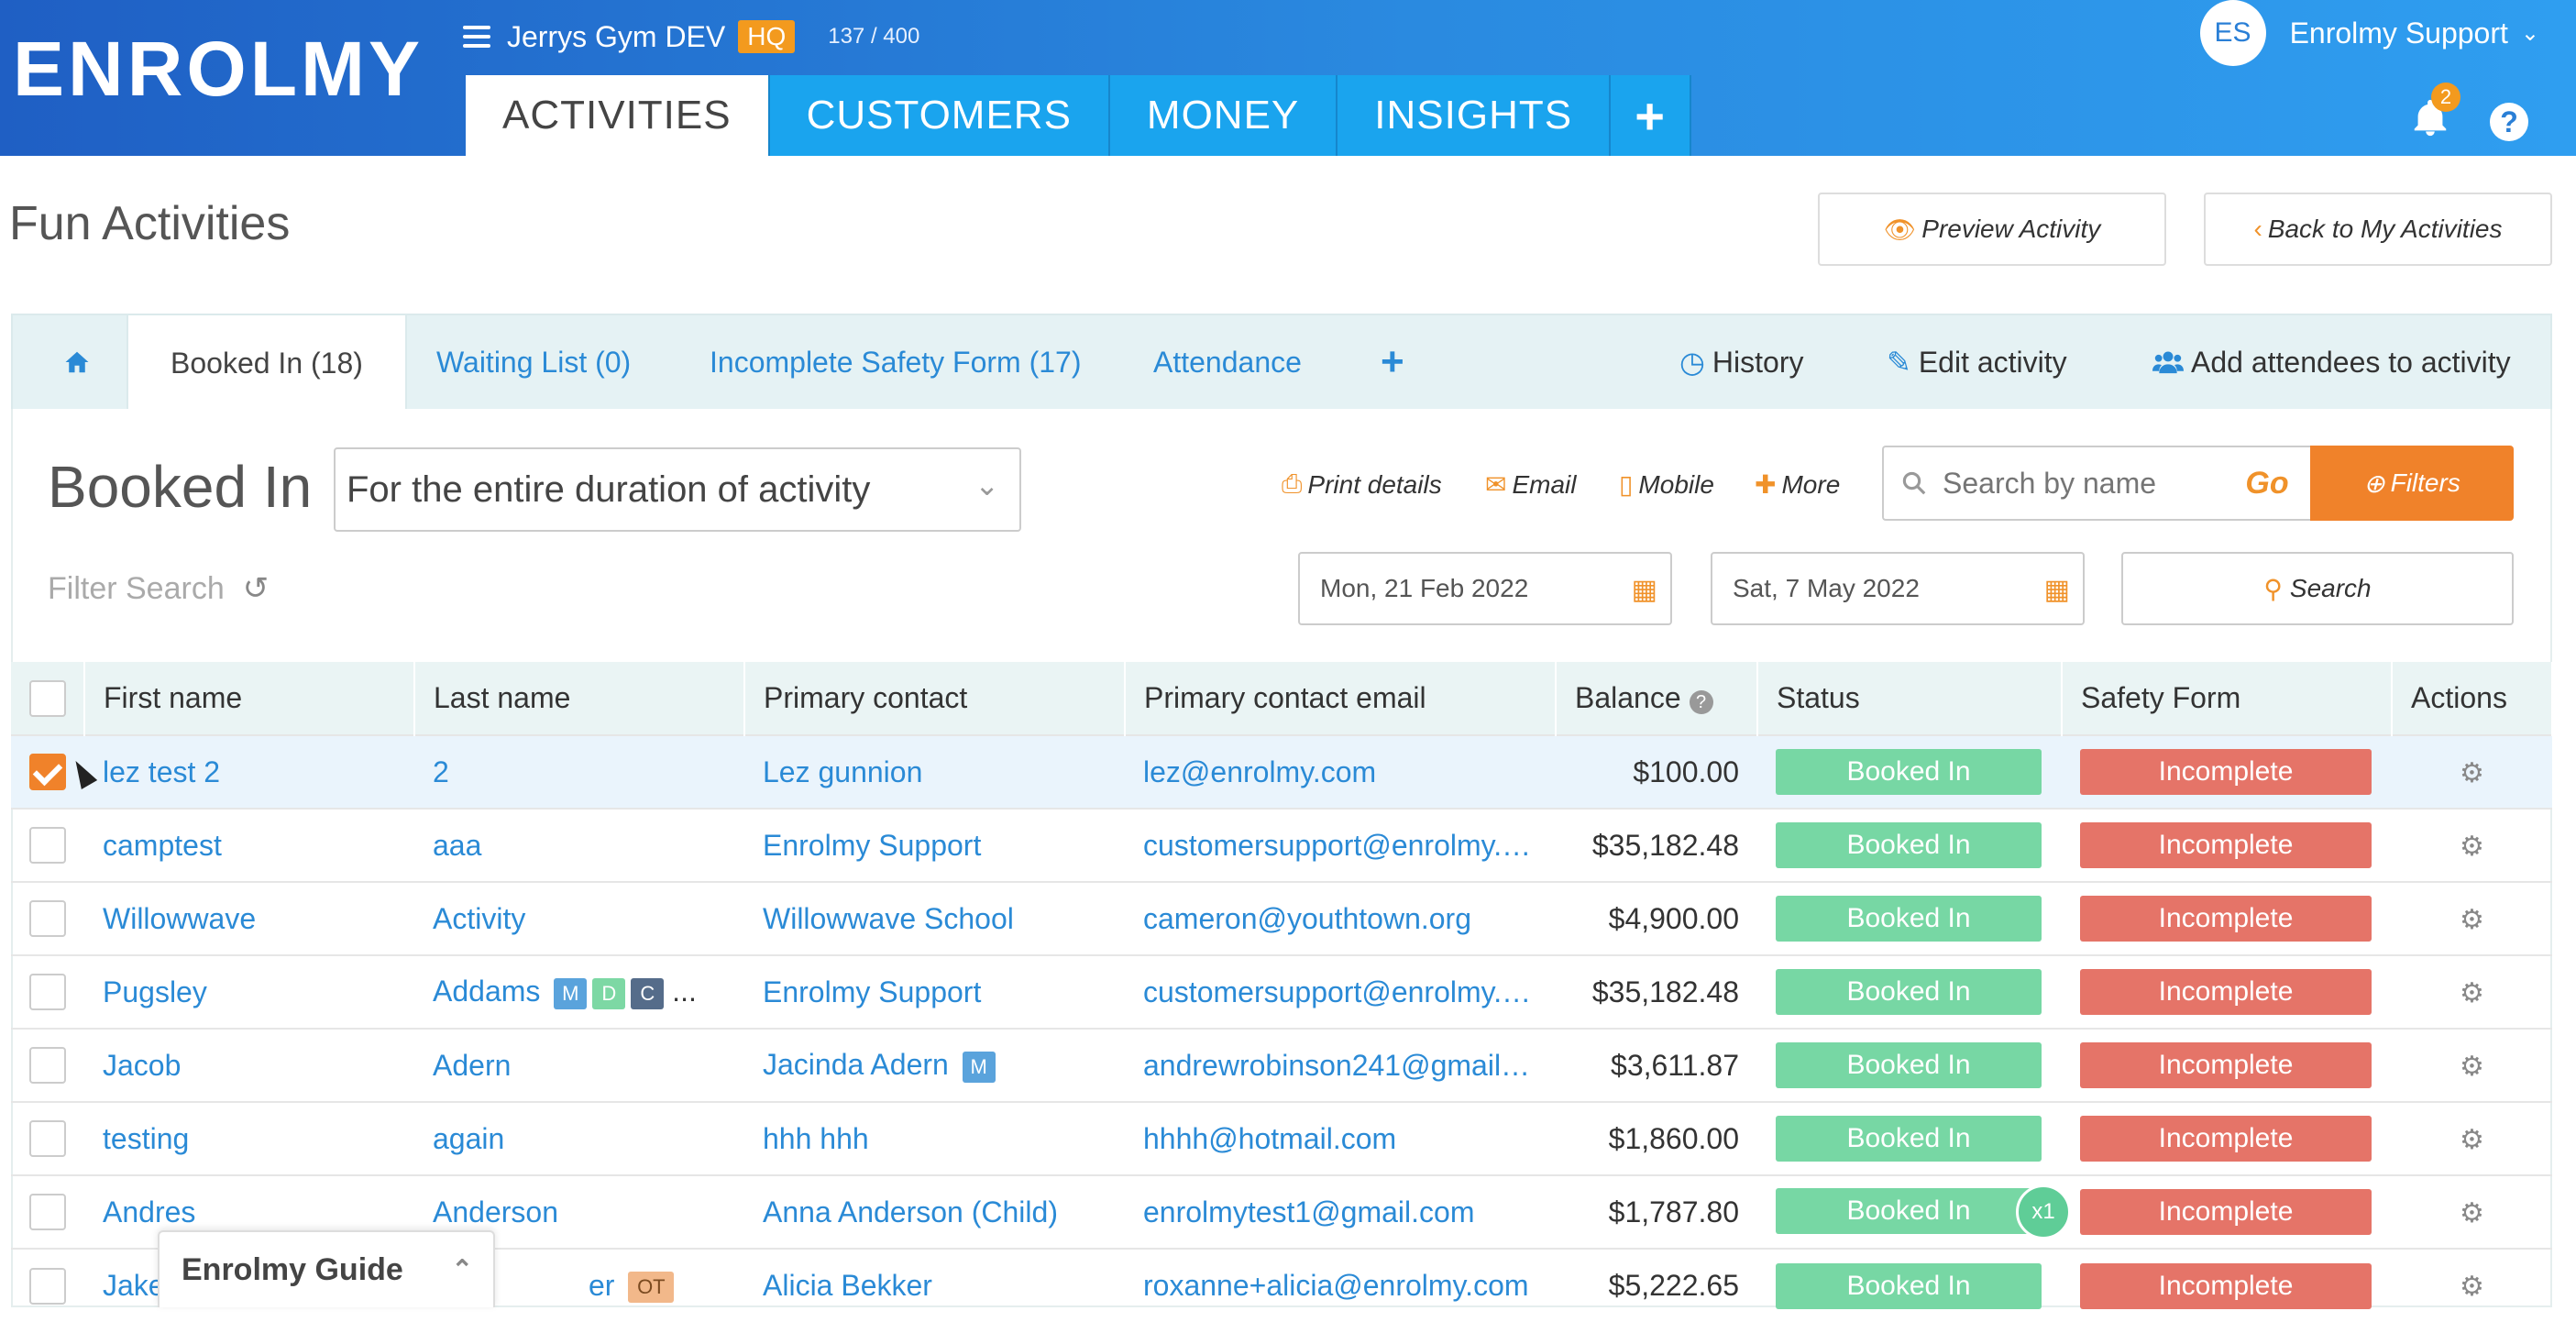 Image resolution: width=2576 pixels, height=1322 pixels. Describe the element at coordinates (267, 362) in the screenshot. I see `tab-booked-in: Booked In (18)` at that location.